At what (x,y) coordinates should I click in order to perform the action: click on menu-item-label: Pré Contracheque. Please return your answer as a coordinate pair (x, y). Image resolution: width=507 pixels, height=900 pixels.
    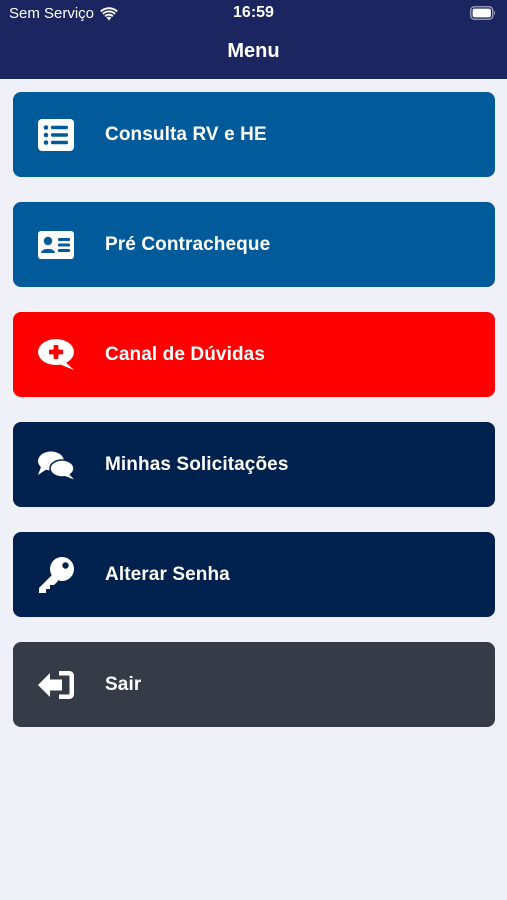
    Looking at the image, I should click on (188, 244).